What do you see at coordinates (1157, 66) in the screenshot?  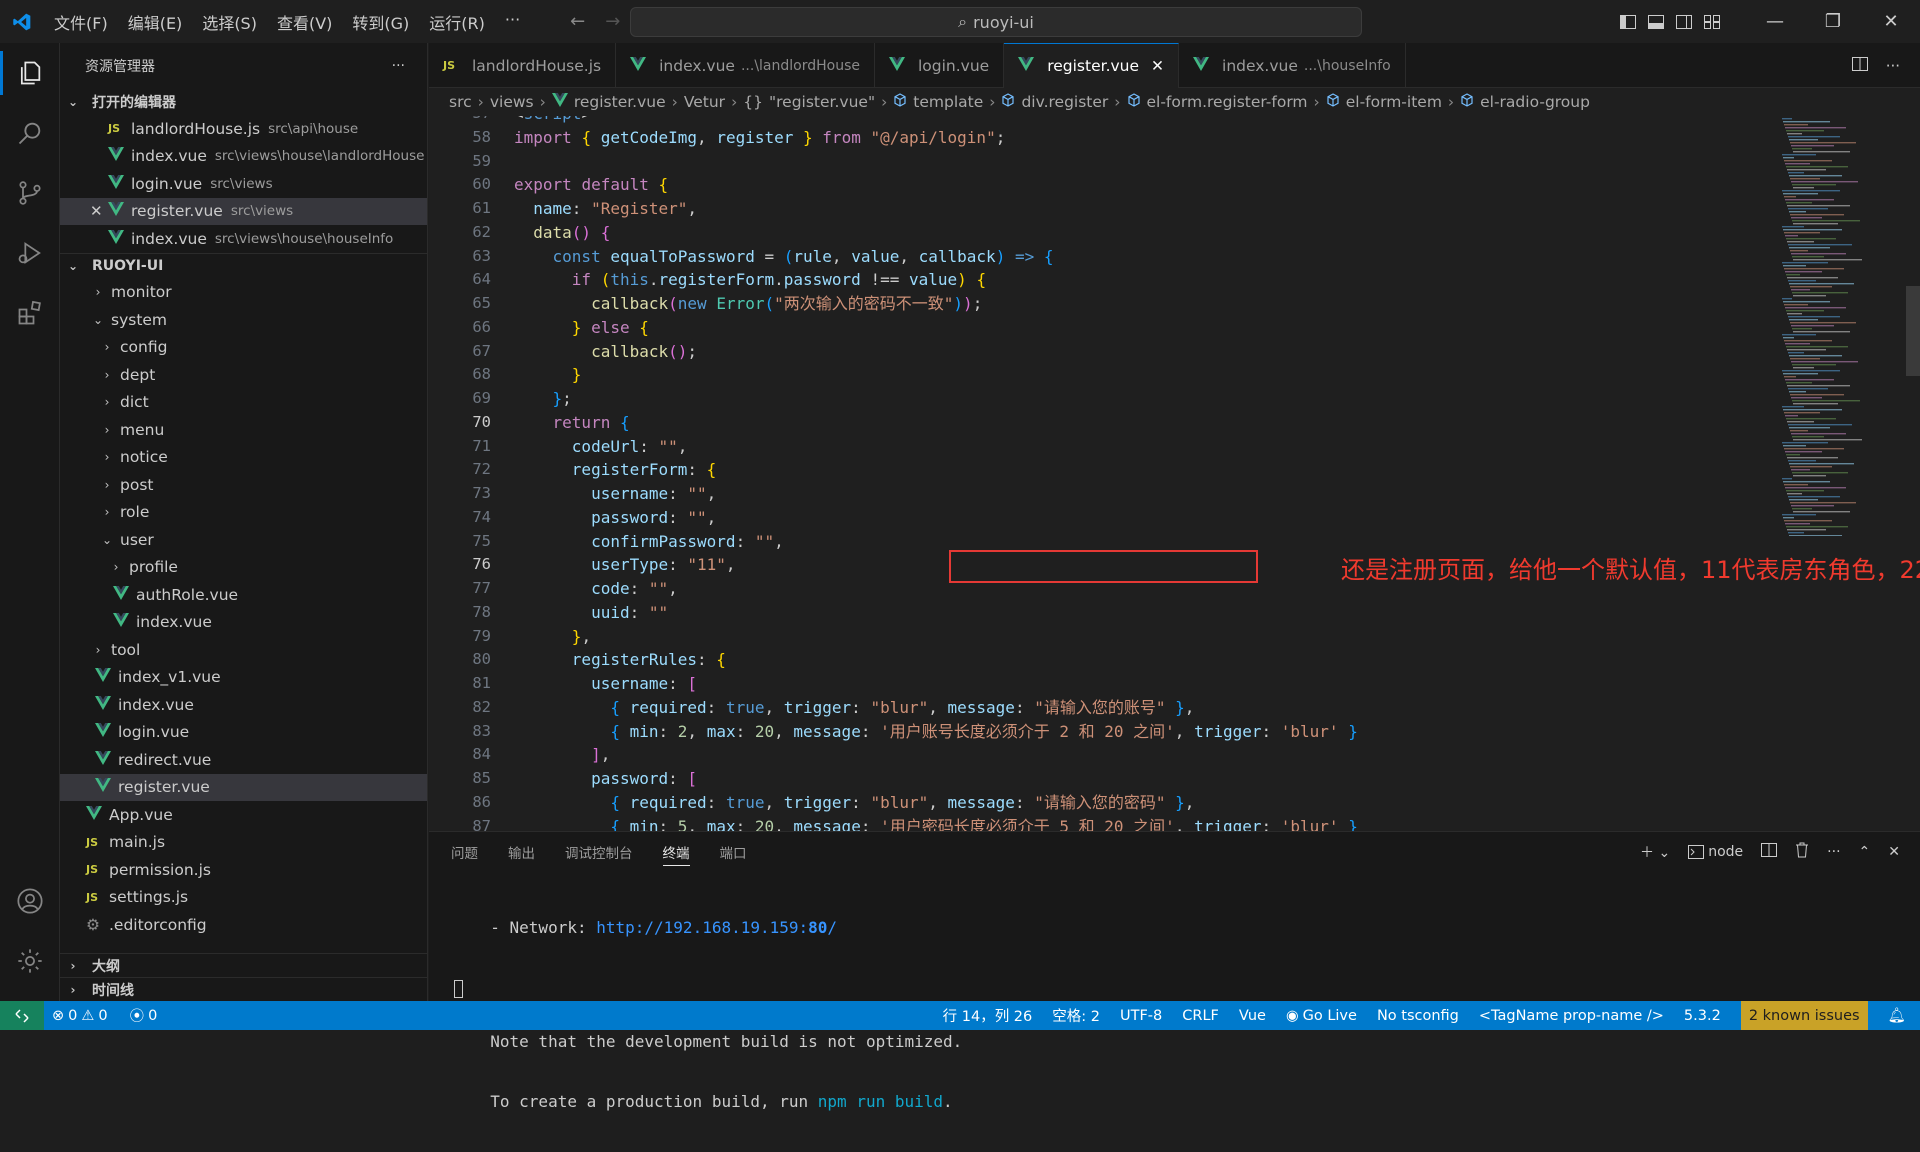 I see `close-tab-icon: ✕` at bounding box center [1157, 66].